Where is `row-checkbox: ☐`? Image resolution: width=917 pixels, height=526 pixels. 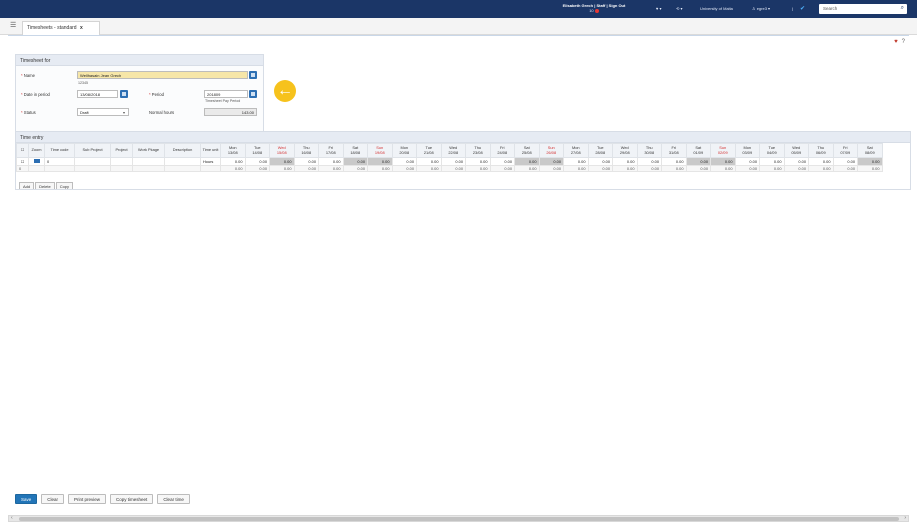 row-checkbox: ☐ is located at coordinates (22, 161).